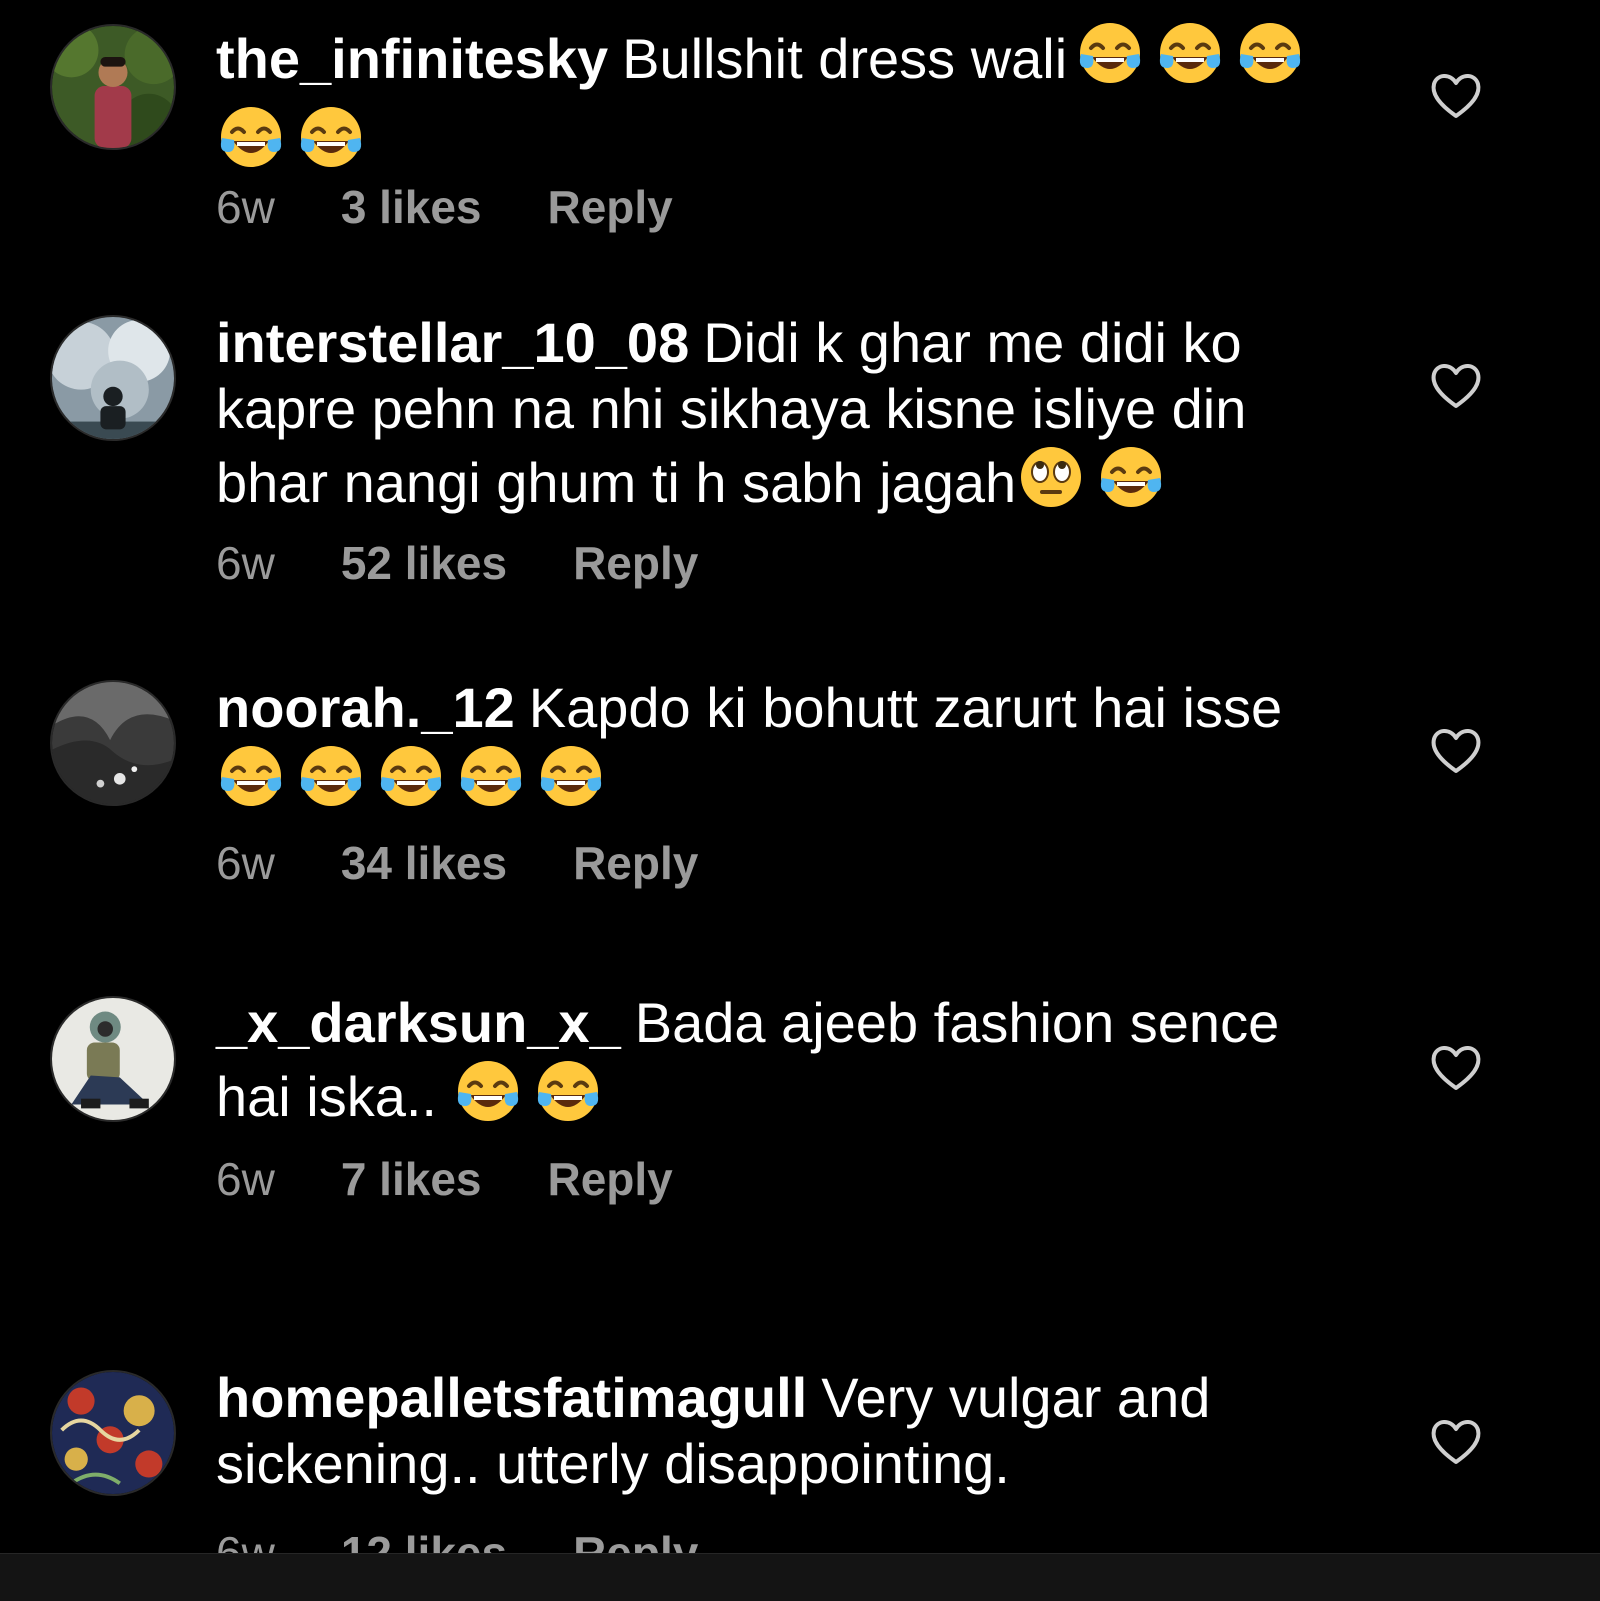 The image size is (1600, 1601). What do you see at coordinates (800, 1577) in the screenshot?
I see `bottom-input-bar` at bounding box center [800, 1577].